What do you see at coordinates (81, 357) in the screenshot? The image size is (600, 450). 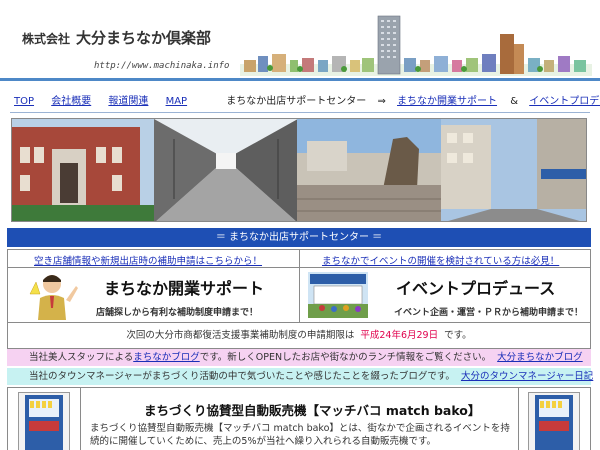 I see `blog-row-prefix: 当社美人スタッフによる` at bounding box center [81, 357].